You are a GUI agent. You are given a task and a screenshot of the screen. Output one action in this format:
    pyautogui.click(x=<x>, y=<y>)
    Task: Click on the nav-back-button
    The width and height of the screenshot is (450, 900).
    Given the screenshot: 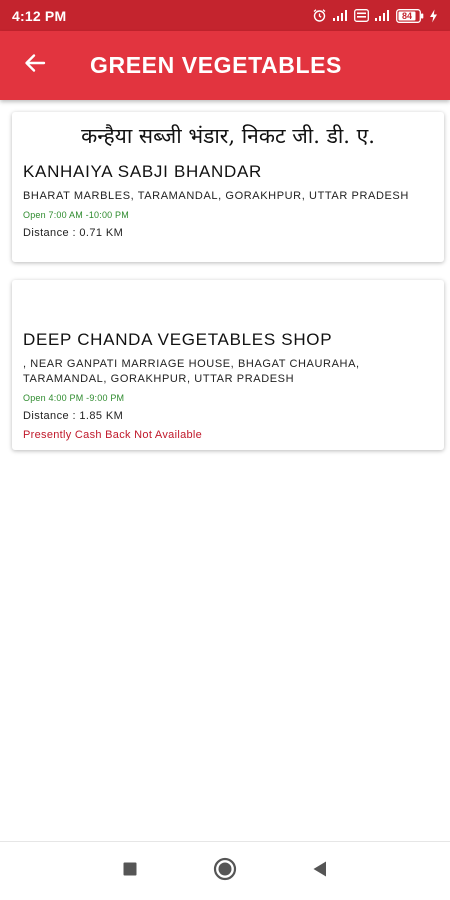 What is the action you would take?
    pyautogui.click(x=320, y=871)
    